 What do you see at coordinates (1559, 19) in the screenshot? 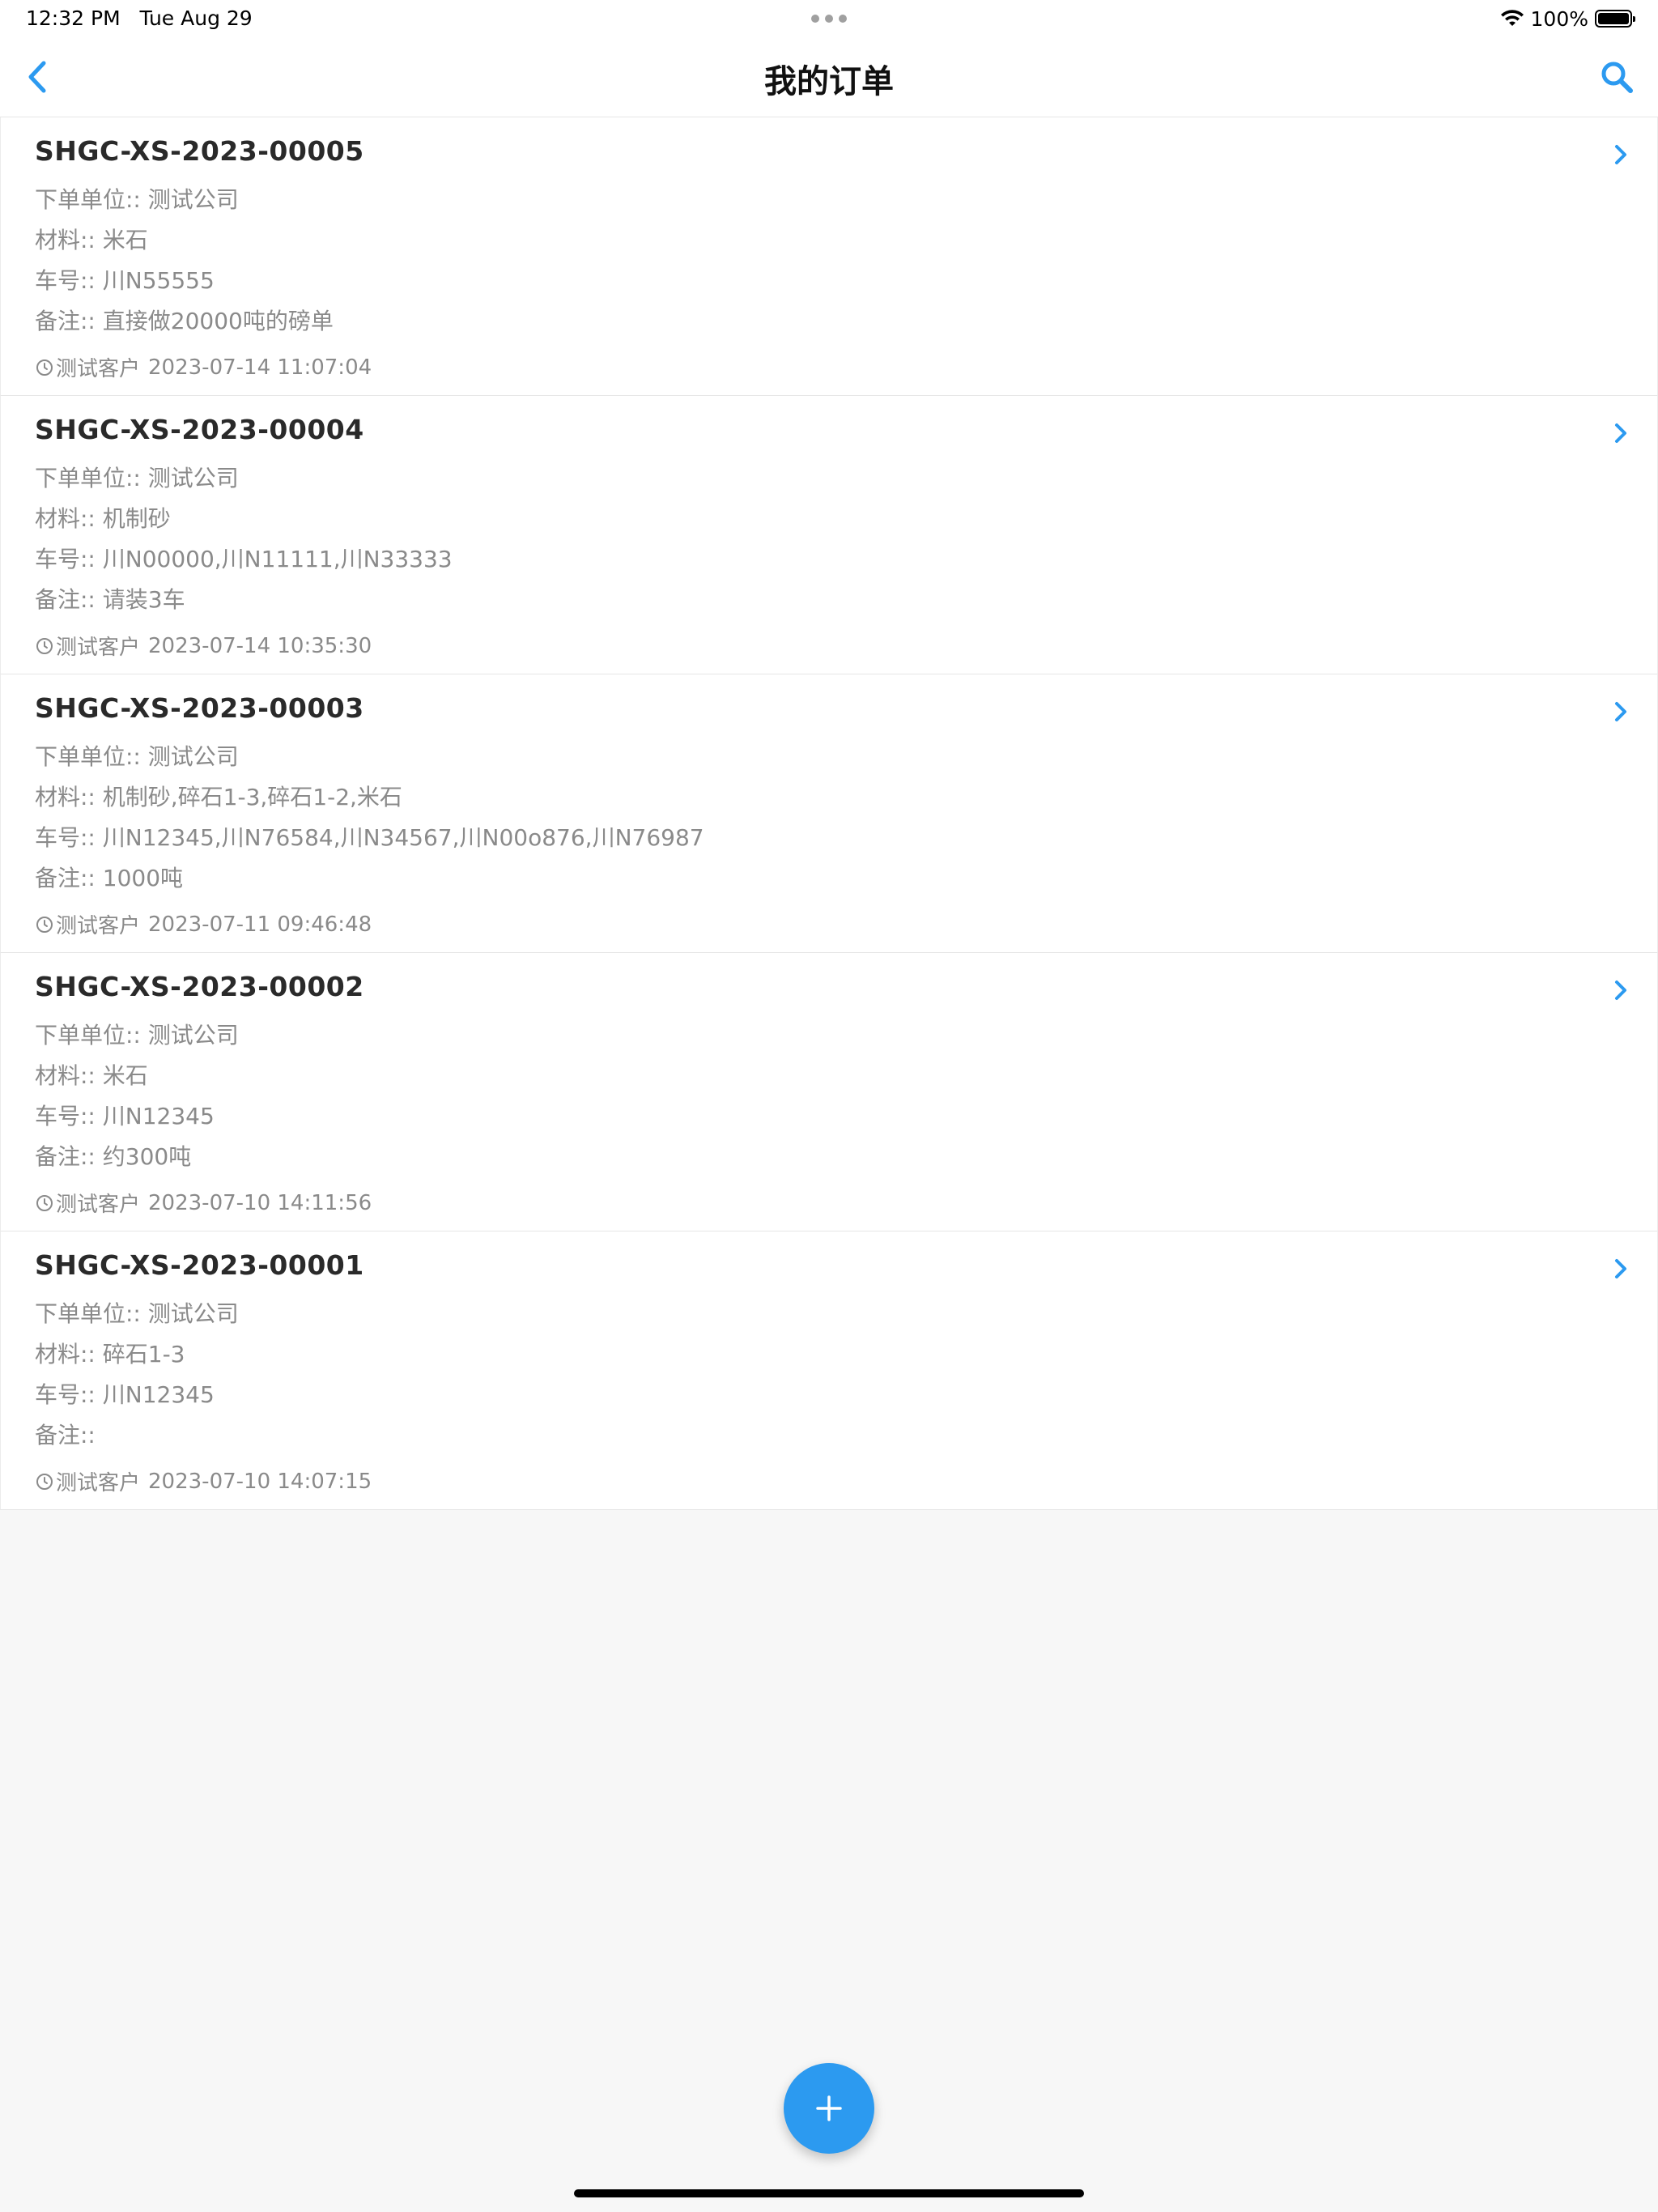
I see `battery-percent: 100%` at bounding box center [1559, 19].